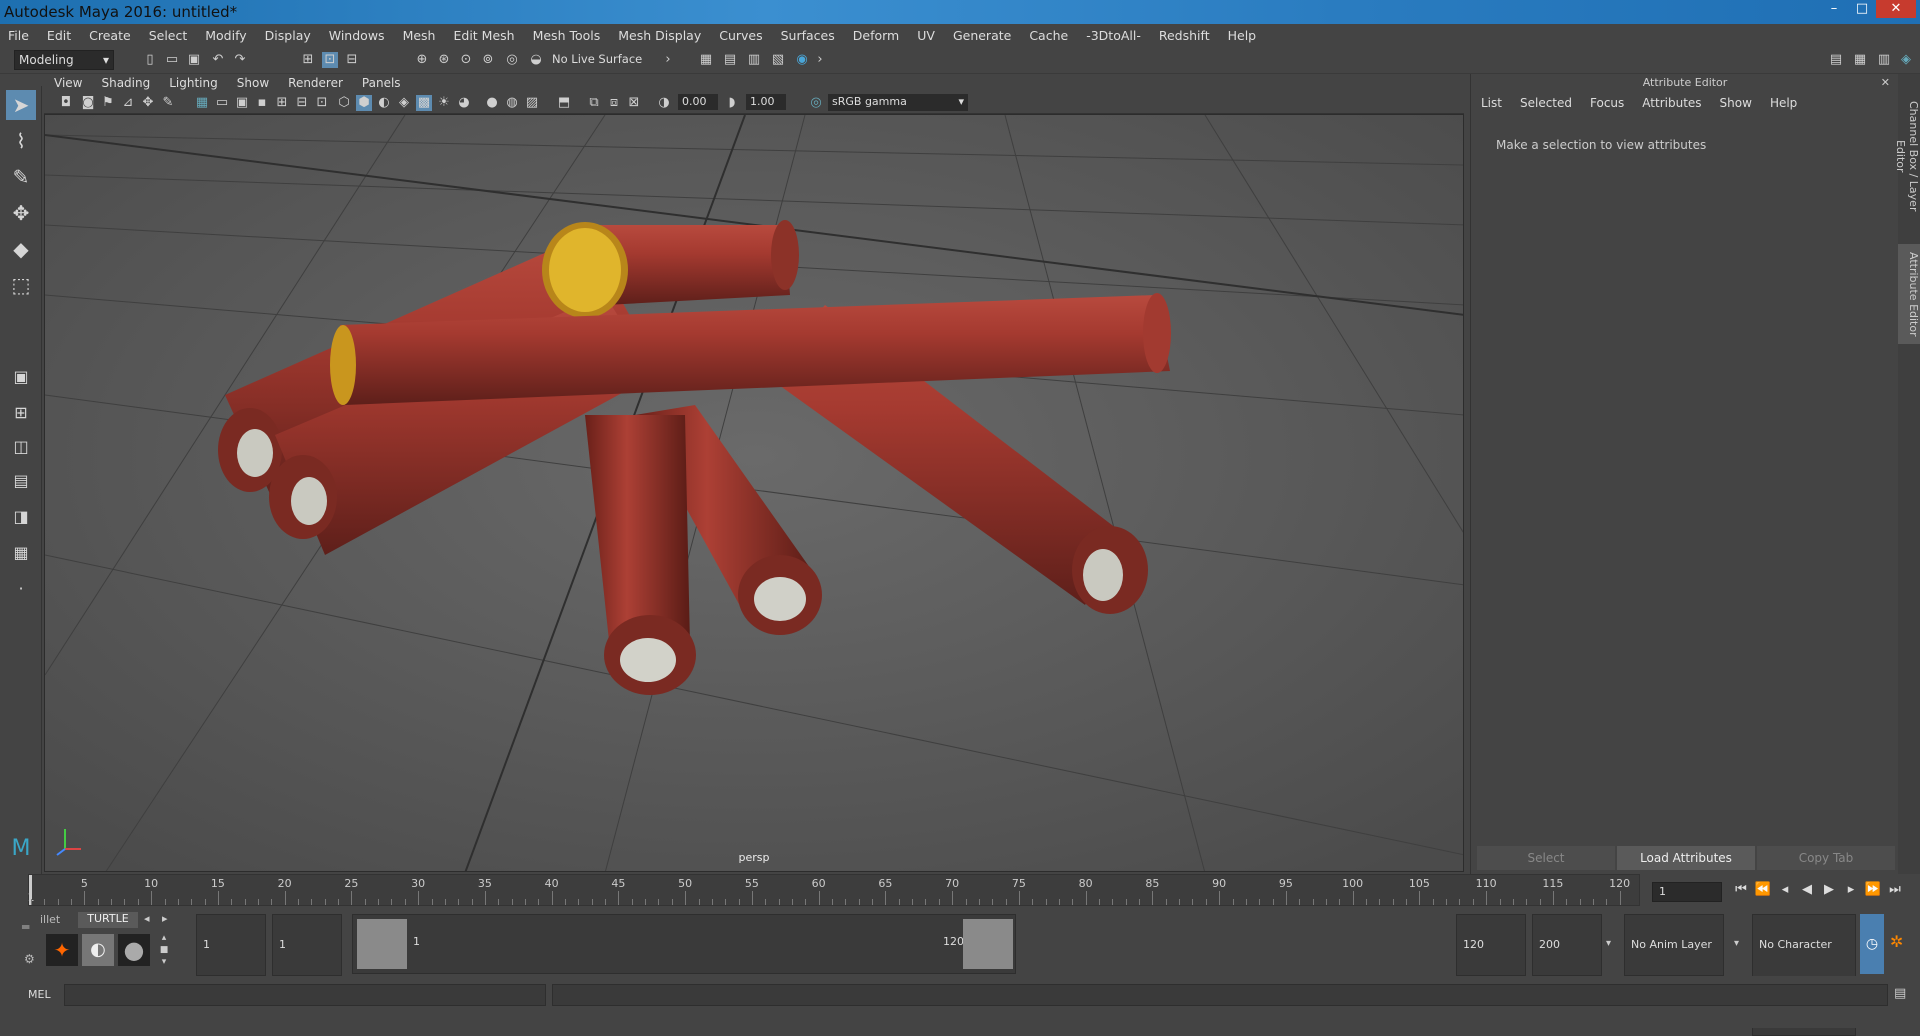  What do you see at coordinates (21, 589) in the screenshot?
I see `collapse-toolbox-icon: ·` at bounding box center [21, 589].